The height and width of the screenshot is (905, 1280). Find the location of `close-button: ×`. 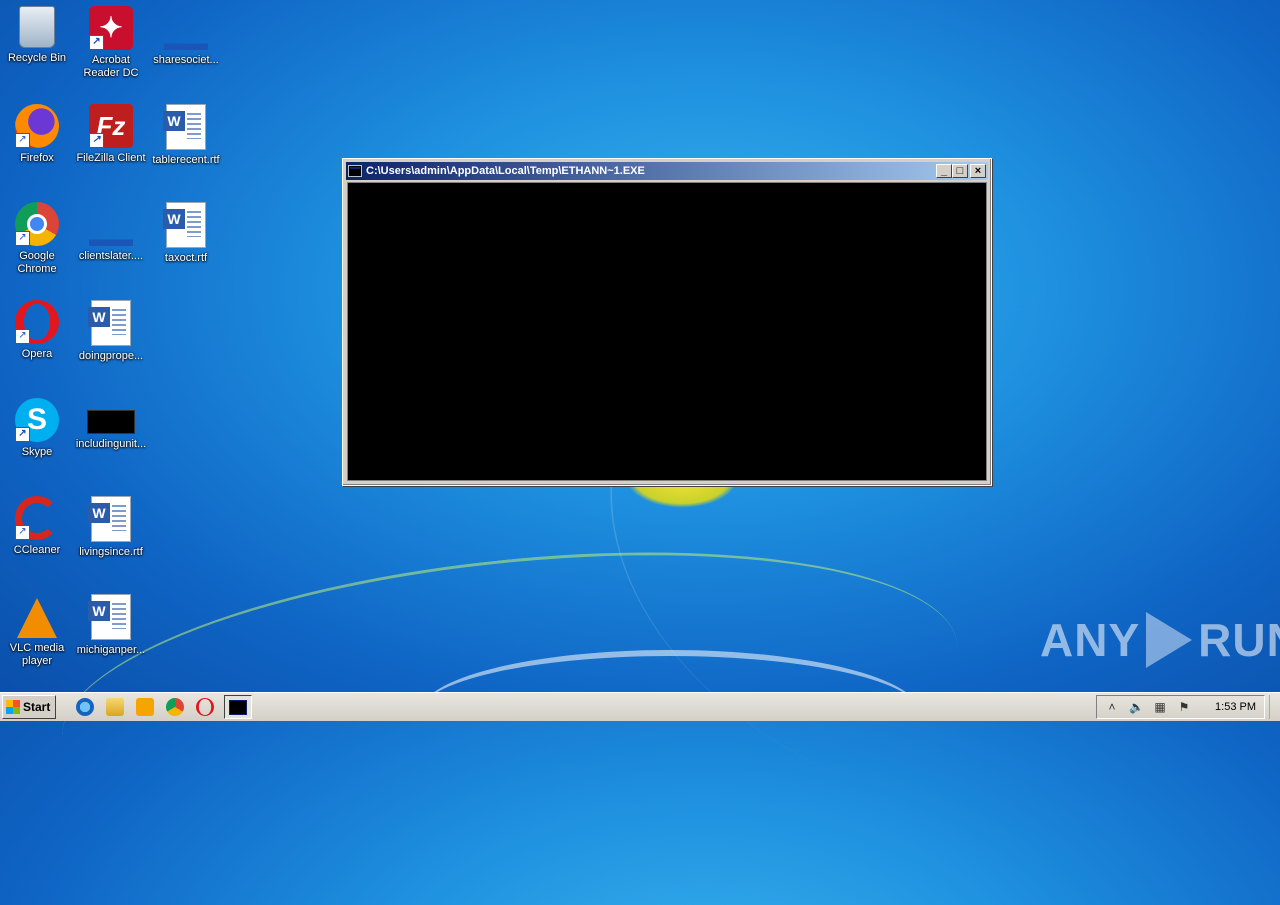

close-button: × is located at coordinates (978, 171).